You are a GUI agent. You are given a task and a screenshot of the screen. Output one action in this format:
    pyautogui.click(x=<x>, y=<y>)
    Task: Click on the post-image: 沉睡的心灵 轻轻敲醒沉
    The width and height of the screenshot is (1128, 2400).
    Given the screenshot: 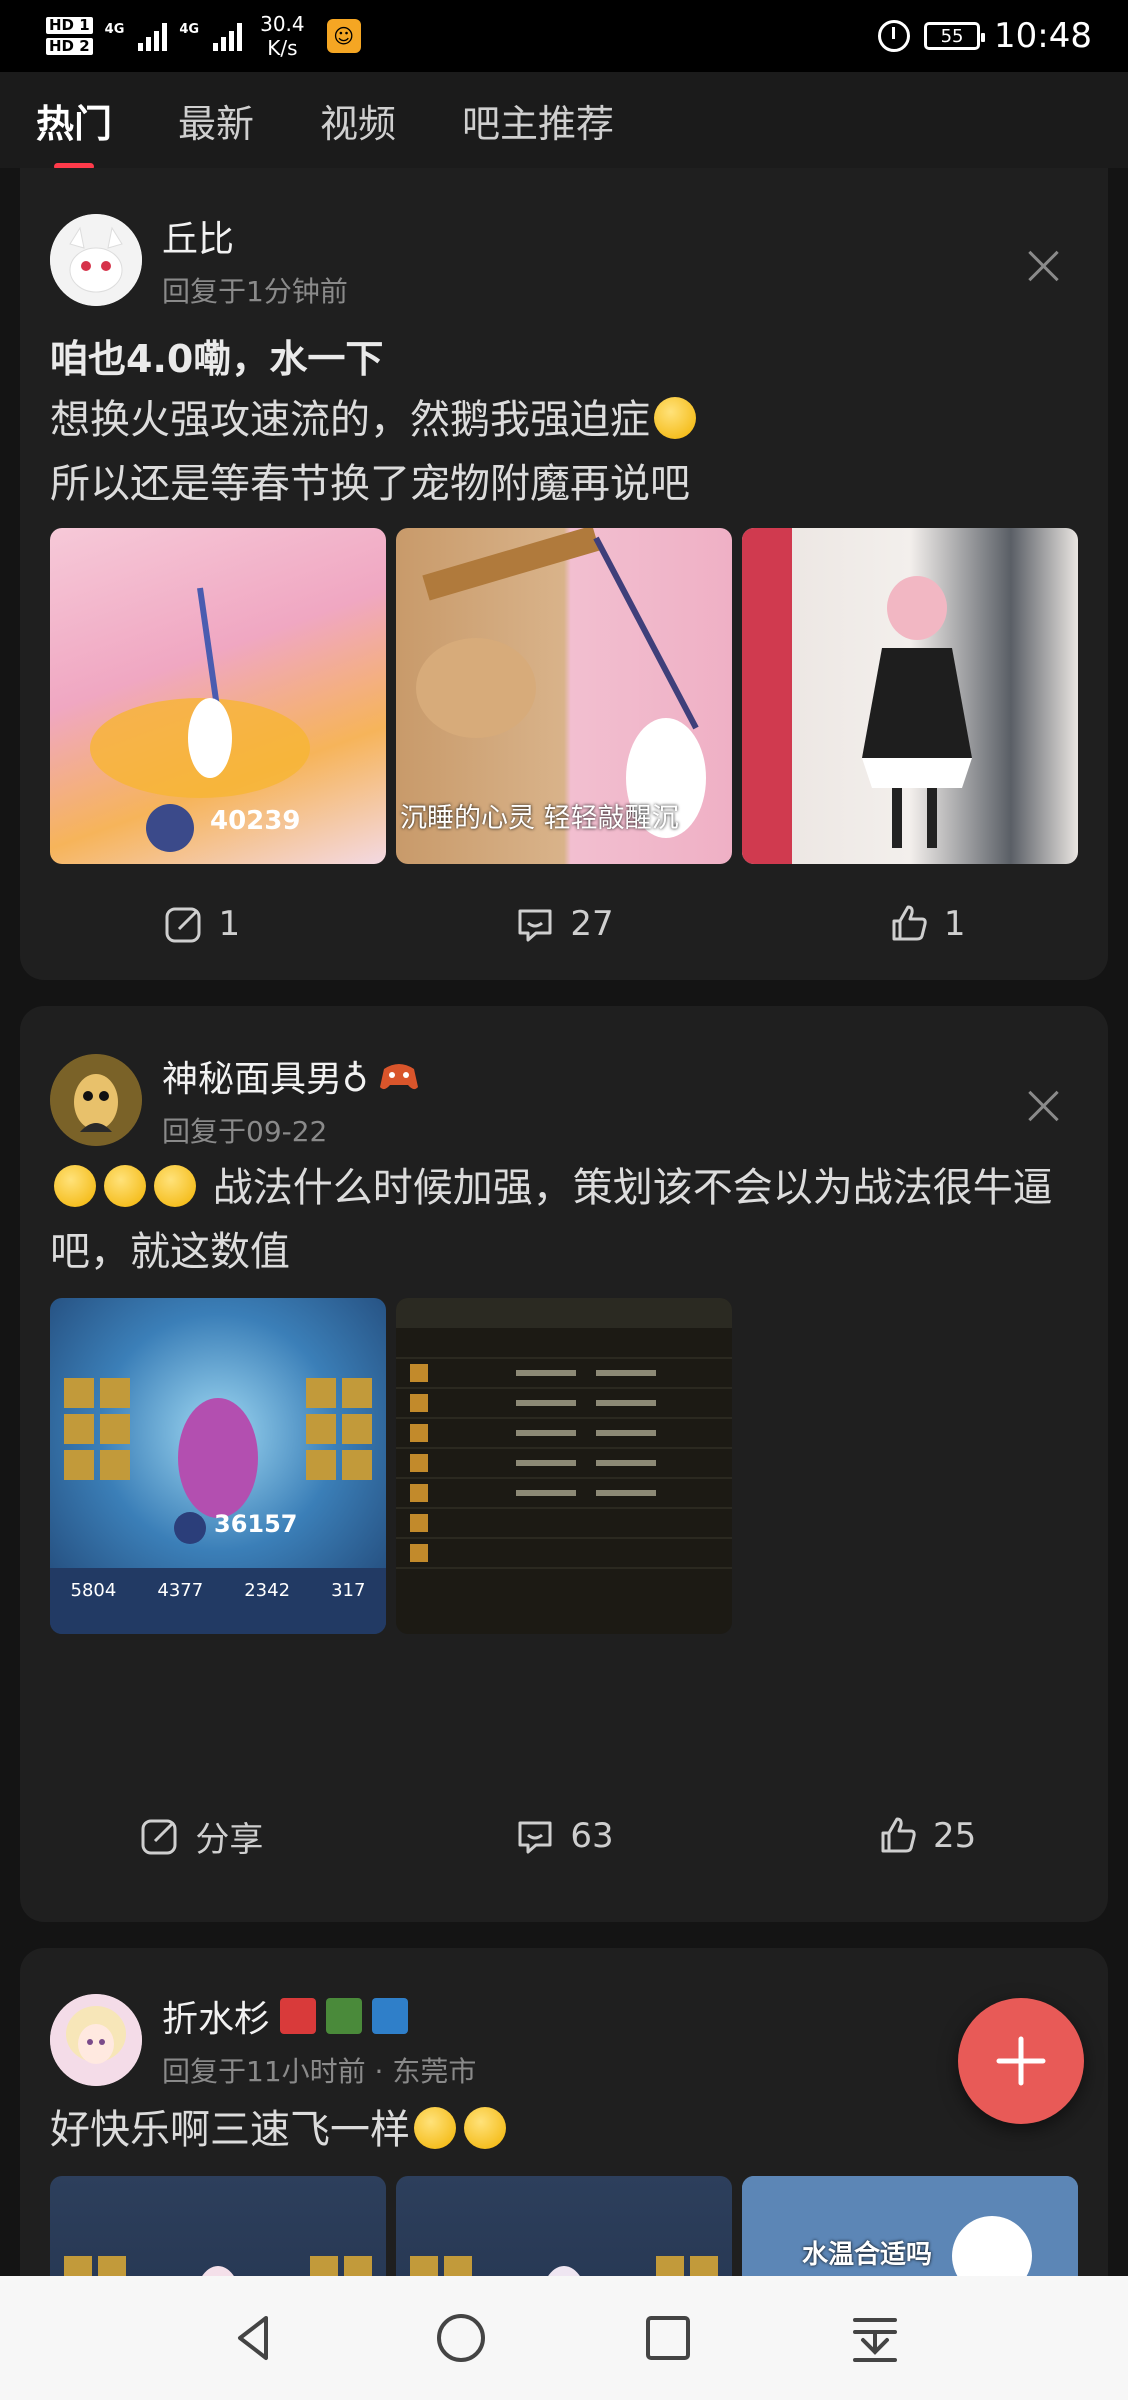 What is the action you would take?
    pyautogui.click(x=564, y=696)
    